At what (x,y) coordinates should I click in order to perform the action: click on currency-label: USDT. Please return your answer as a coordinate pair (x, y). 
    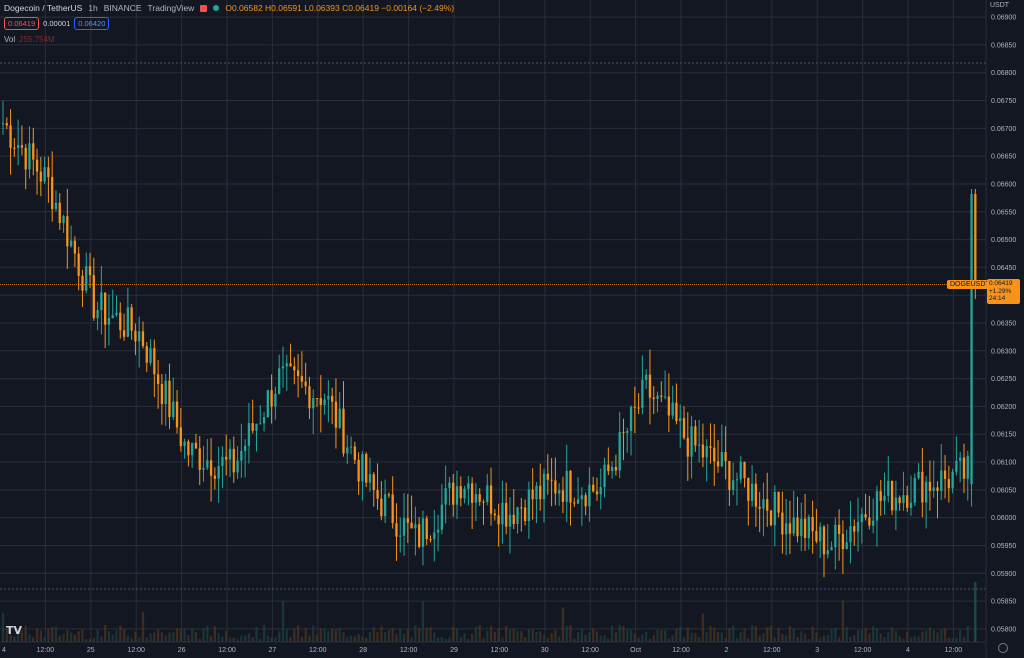
    Looking at the image, I should click on (999, 5).